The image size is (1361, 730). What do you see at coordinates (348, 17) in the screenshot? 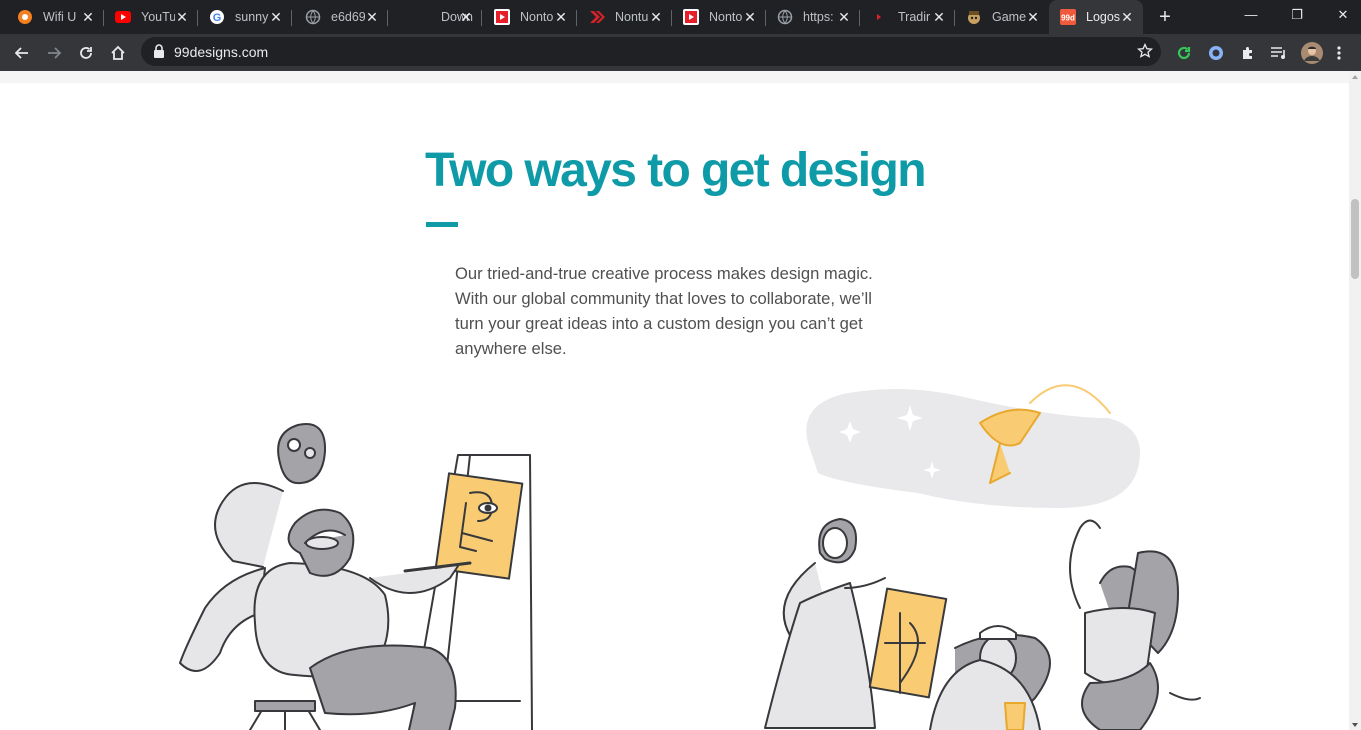
I see `tab-label: e6d69` at bounding box center [348, 17].